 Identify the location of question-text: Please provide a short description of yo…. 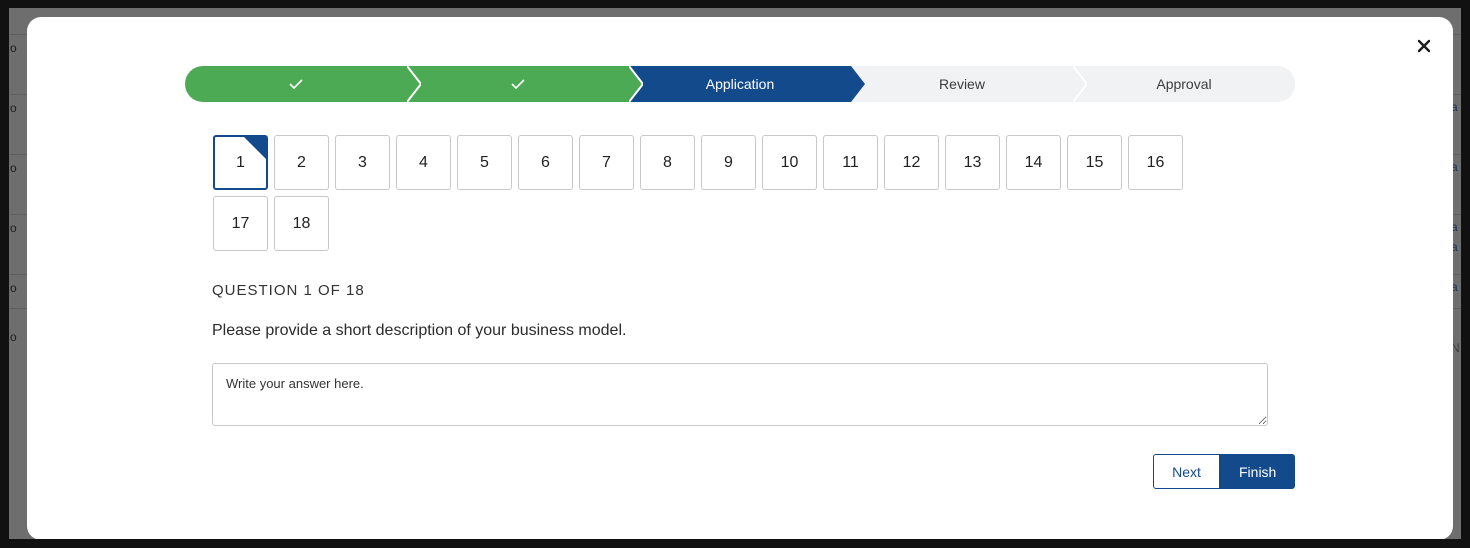
(419, 330).